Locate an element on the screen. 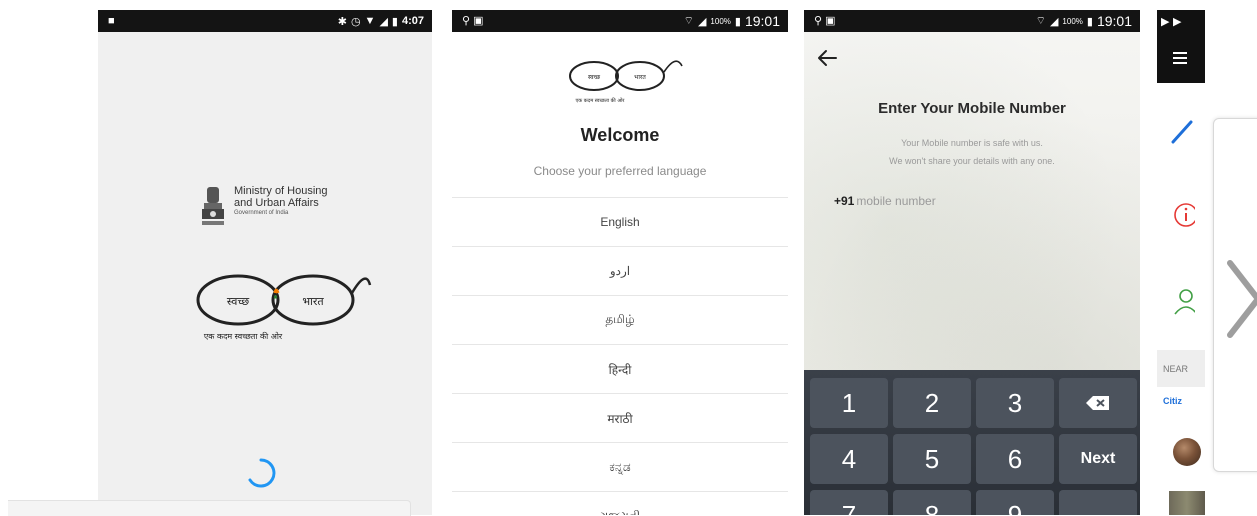 This screenshot has width=1257, height=516. choose-language-subtitle: Choose your preferred language is located at coordinates (620, 171).